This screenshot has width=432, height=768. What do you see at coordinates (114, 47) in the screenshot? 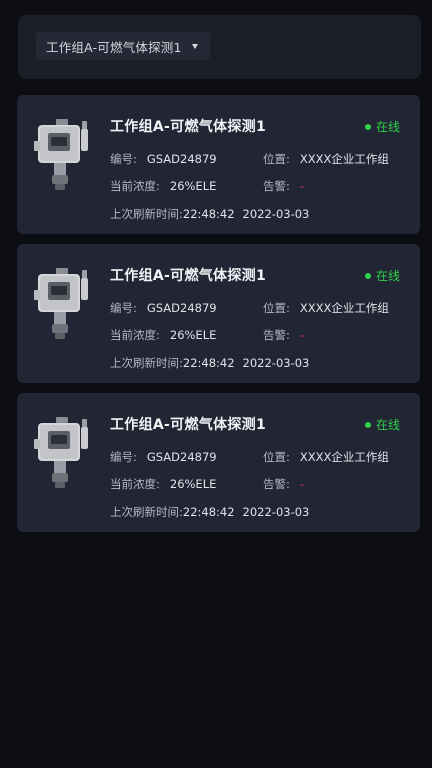
I see `group-select-value: 工作组A-可燃气体探测1` at bounding box center [114, 47].